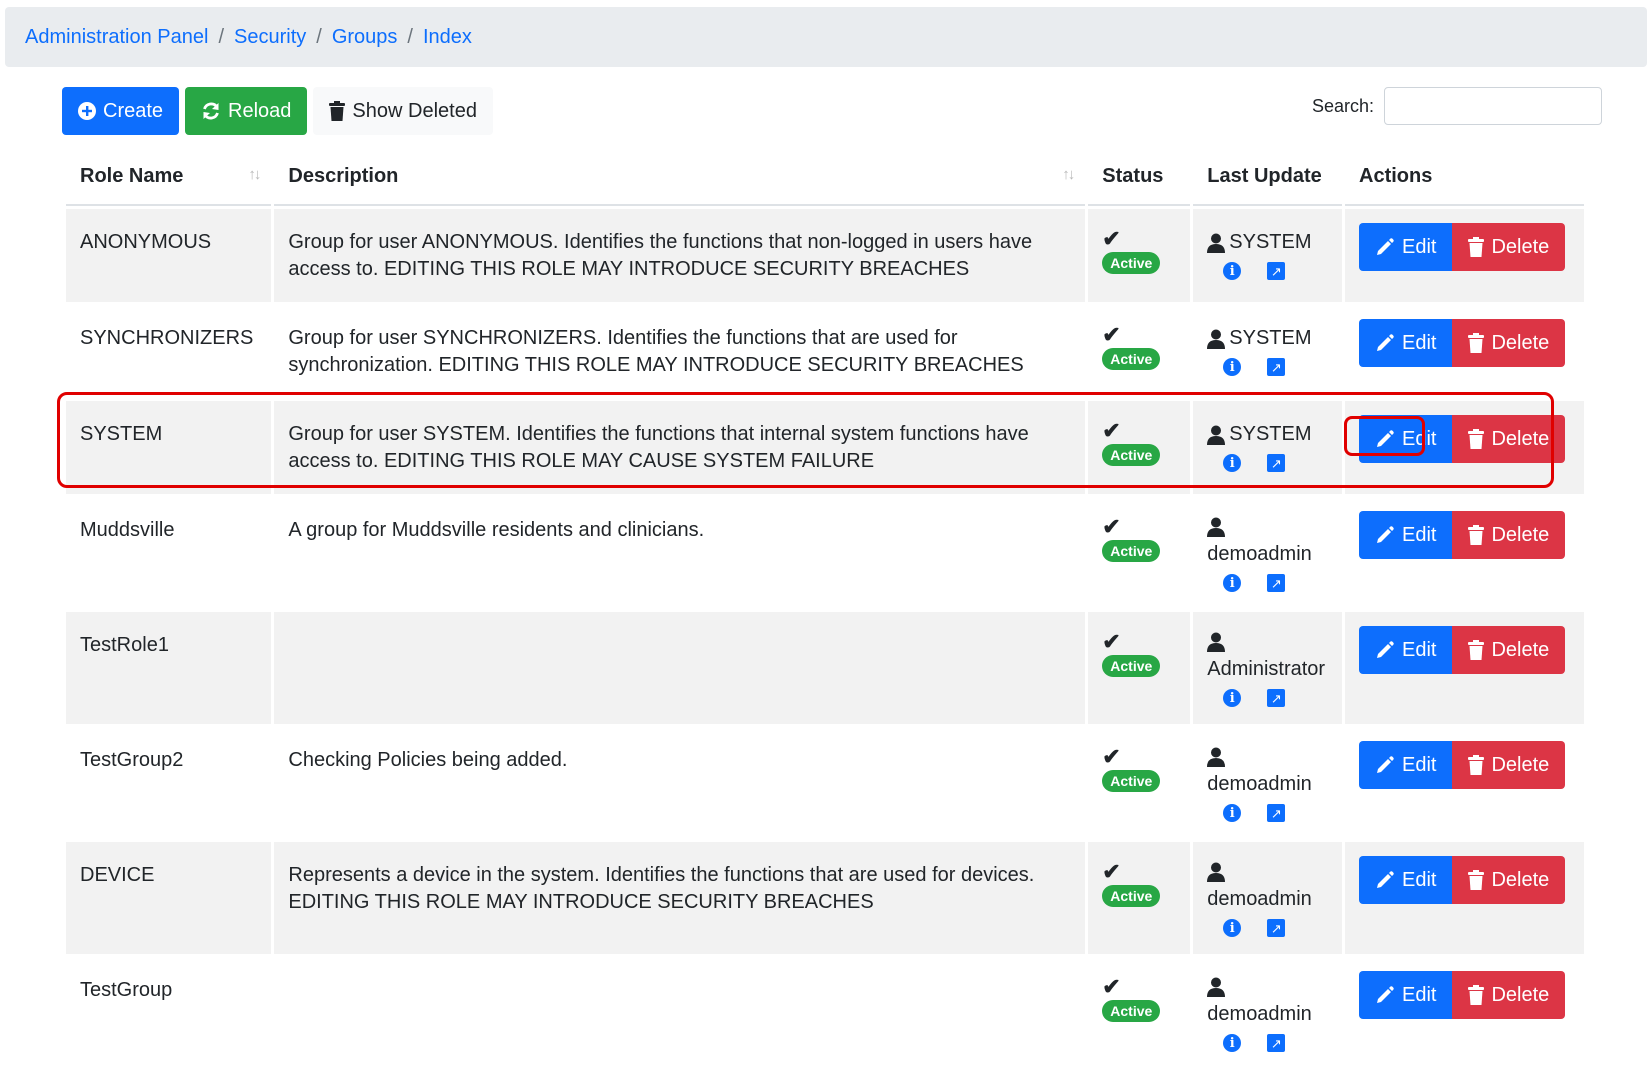 The height and width of the screenshot is (1080, 1652). I want to click on status-cell: ✔ Active, so click(1139, 553).